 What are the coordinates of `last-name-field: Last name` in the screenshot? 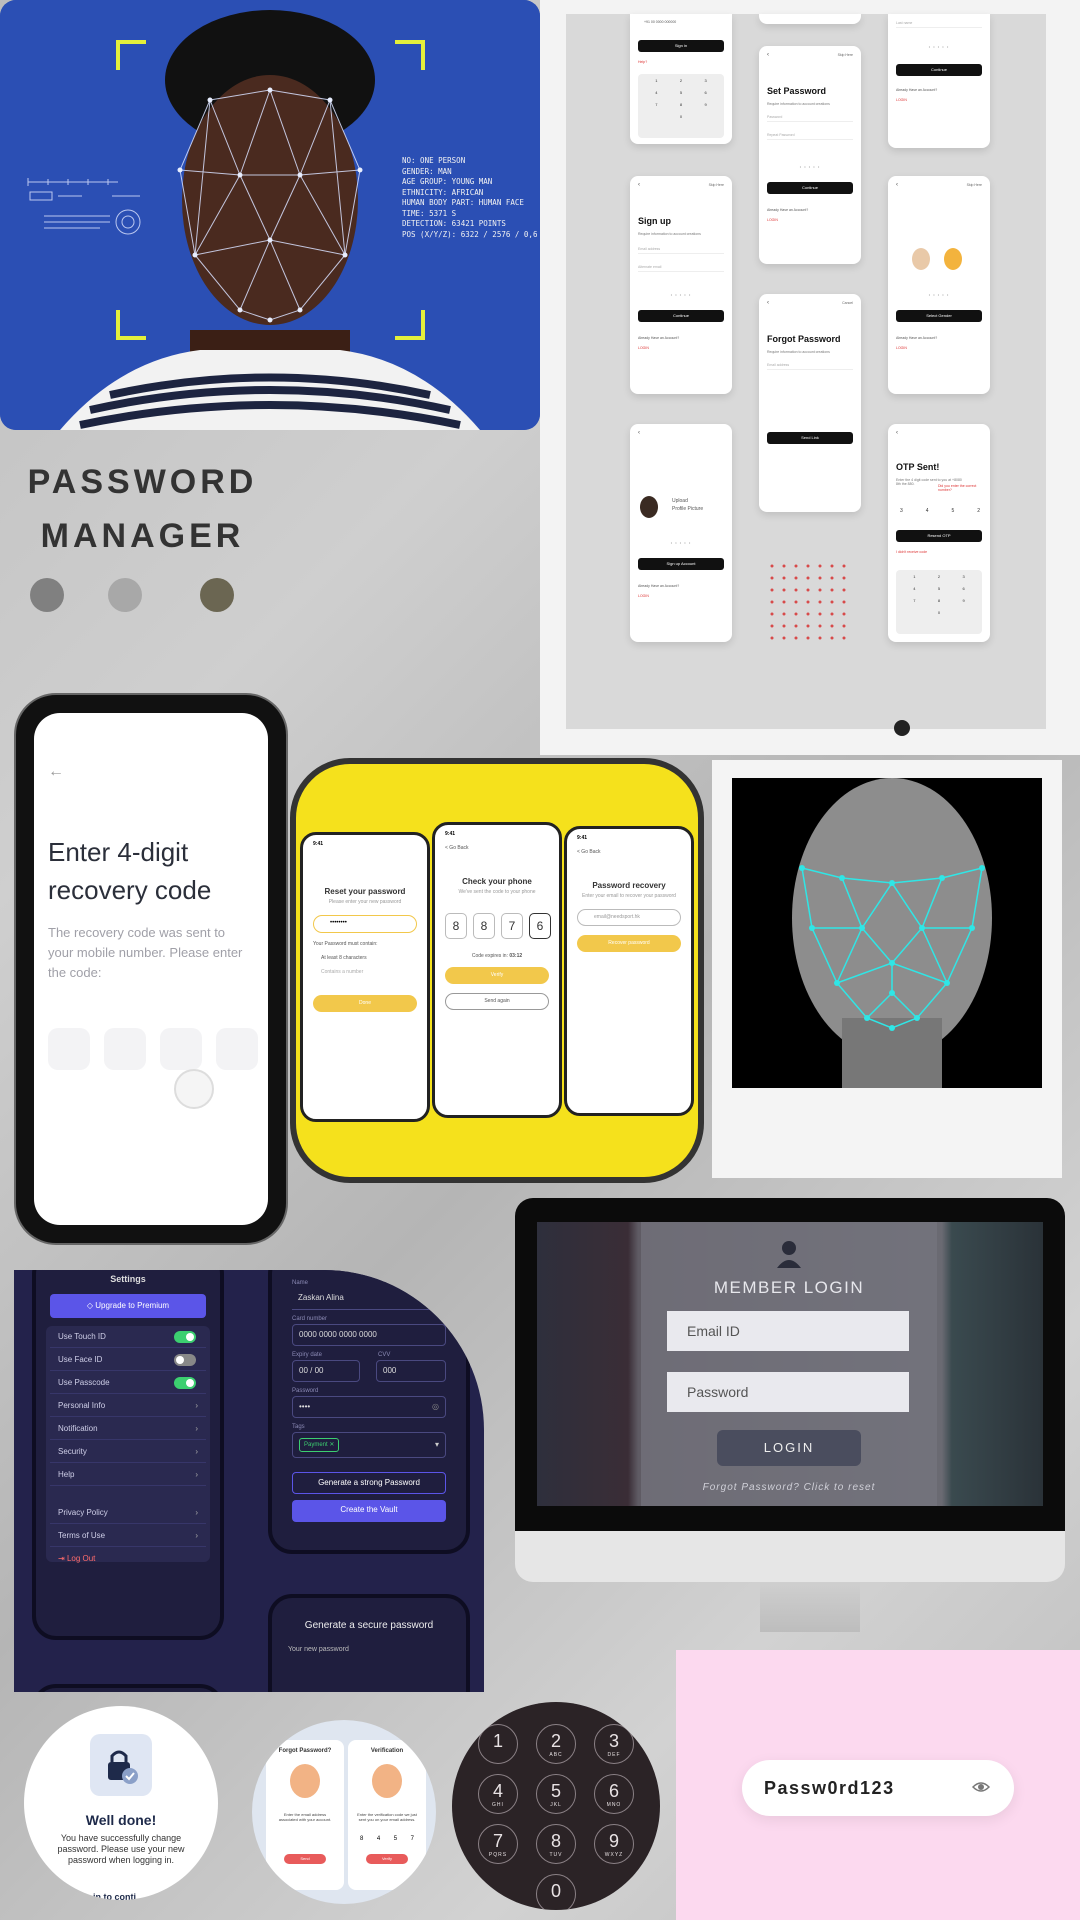 It's located at (939, 23).